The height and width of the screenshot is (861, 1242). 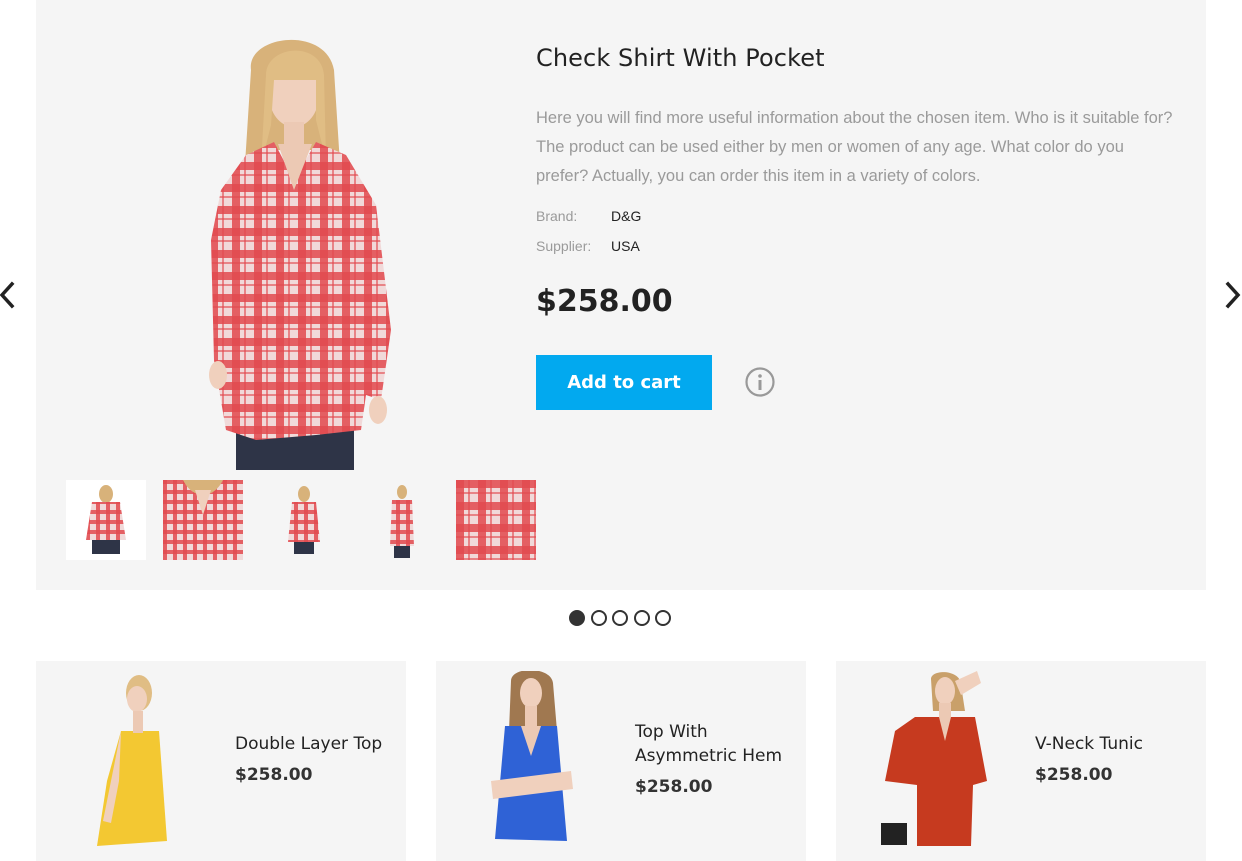 I want to click on chevron-right-icon, so click(x=1232, y=295).